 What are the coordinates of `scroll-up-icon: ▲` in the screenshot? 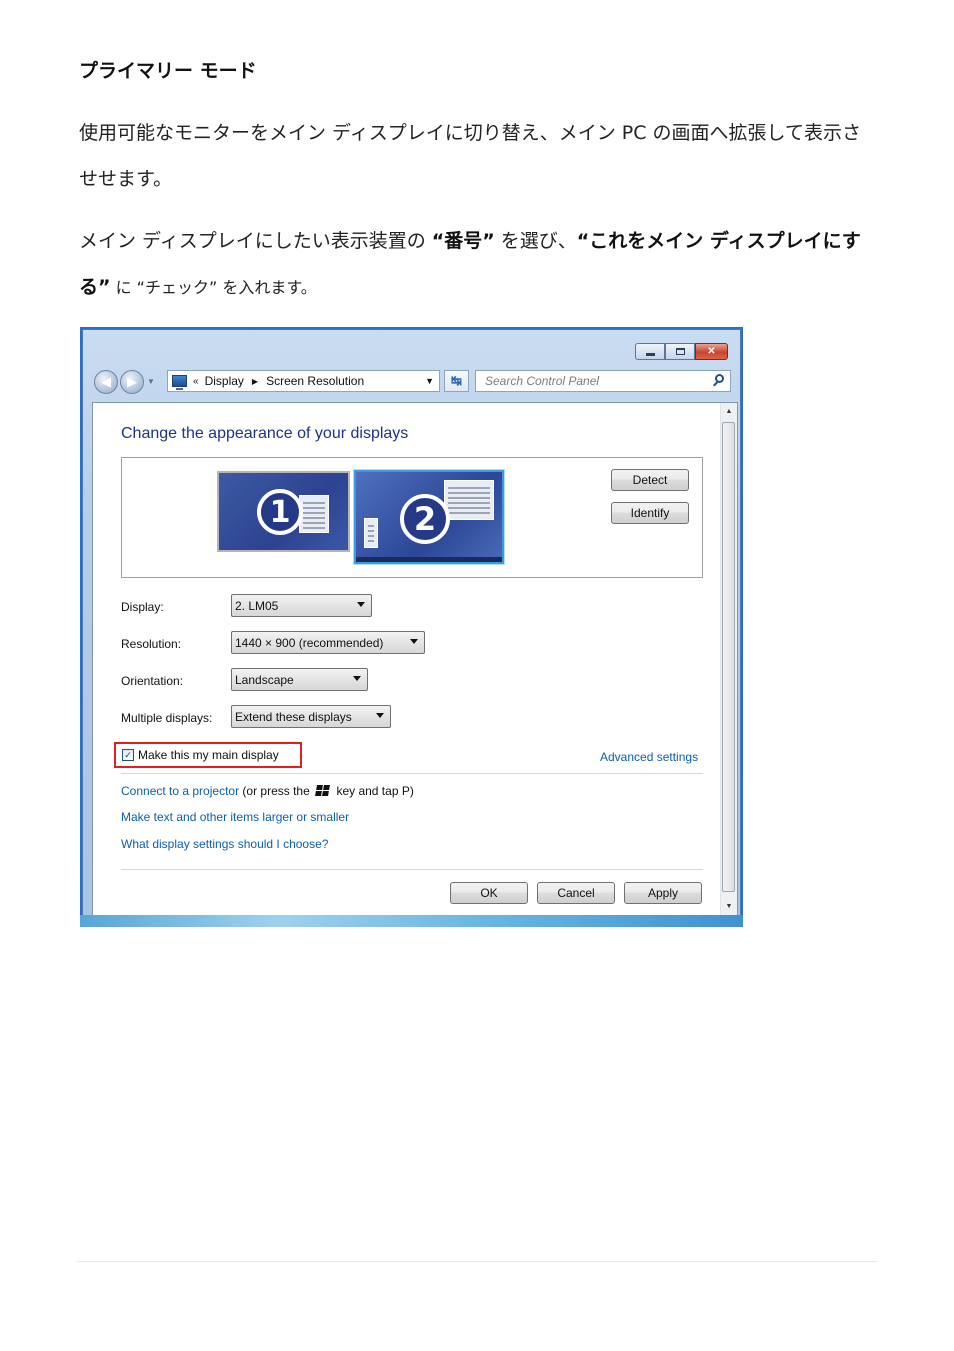 It's located at (729, 411).